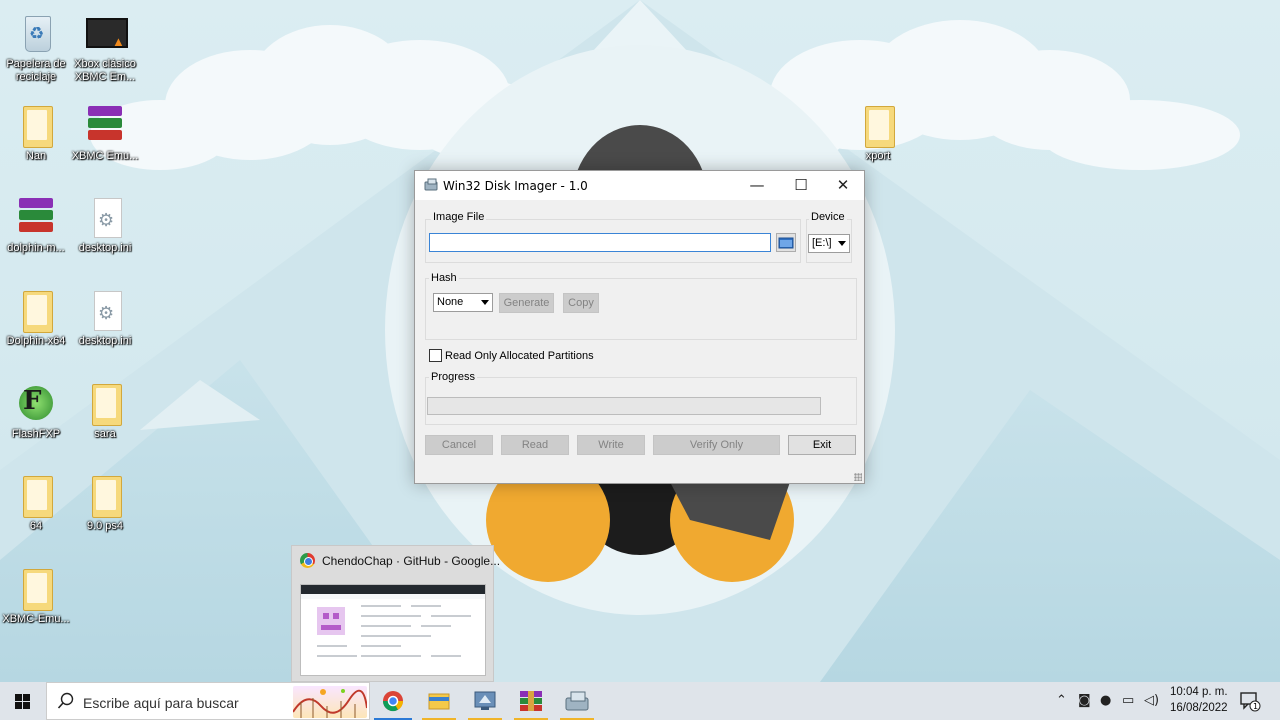 This screenshot has width=1280, height=720. Describe the element at coordinates (450, 302) in the screenshot. I see `hash-select-value: None` at that location.